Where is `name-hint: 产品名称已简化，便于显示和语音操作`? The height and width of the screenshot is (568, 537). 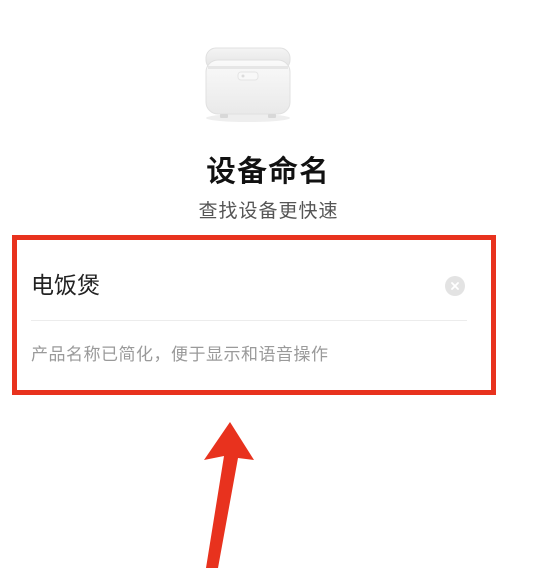 name-hint: 产品名称已简化，便于显示和语音操作 is located at coordinates (180, 355).